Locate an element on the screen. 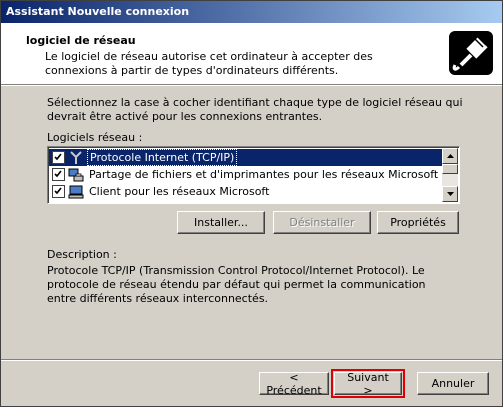 The image size is (503, 407). scroll-down-button is located at coordinates (450, 194).